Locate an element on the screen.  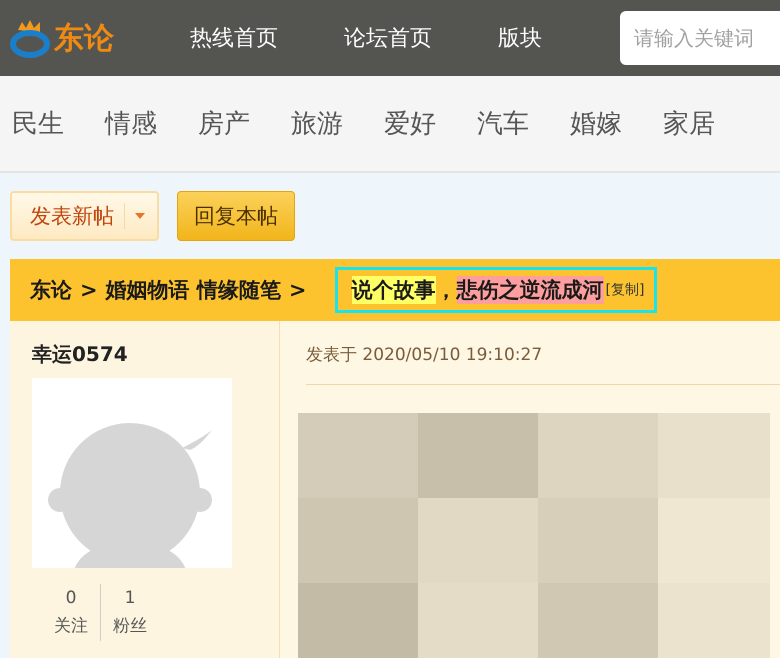
nav-link: 论坛首页 is located at coordinates (388, 38).